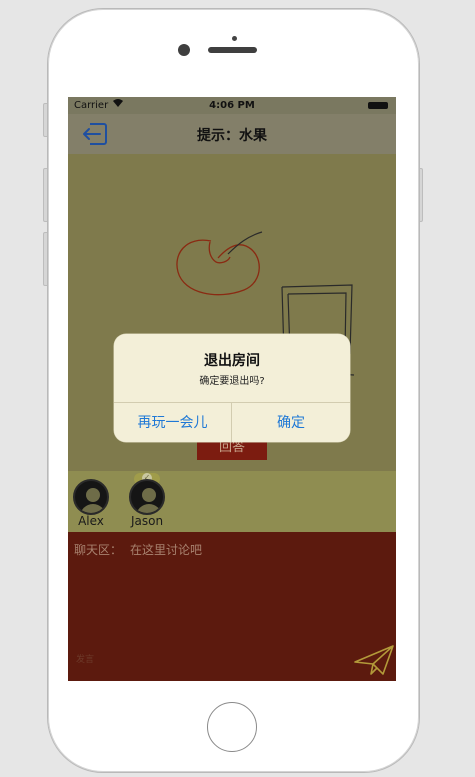 The width and height of the screenshot is (475, 777). Describe the element at coordinates (147, 521) in the screenshot. I see `player-name: Jason` at that location.